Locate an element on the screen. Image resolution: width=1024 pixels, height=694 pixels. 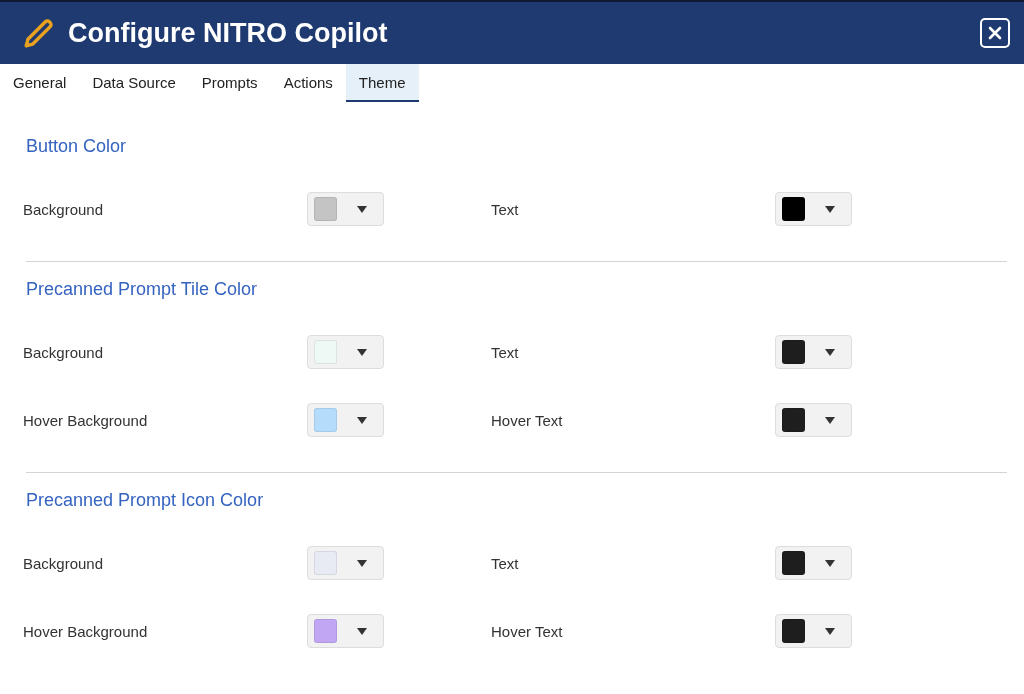
tab: Data Source is located at coordinates (134, 83).